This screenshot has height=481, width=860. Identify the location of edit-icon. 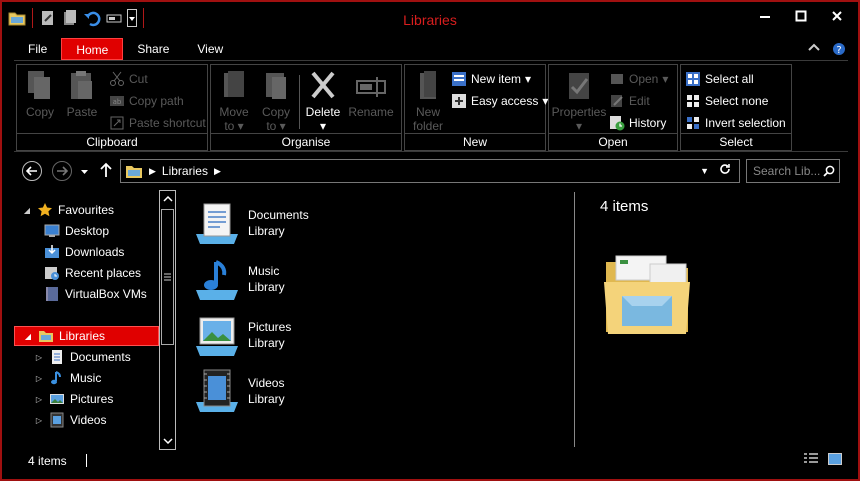
(617, 101).